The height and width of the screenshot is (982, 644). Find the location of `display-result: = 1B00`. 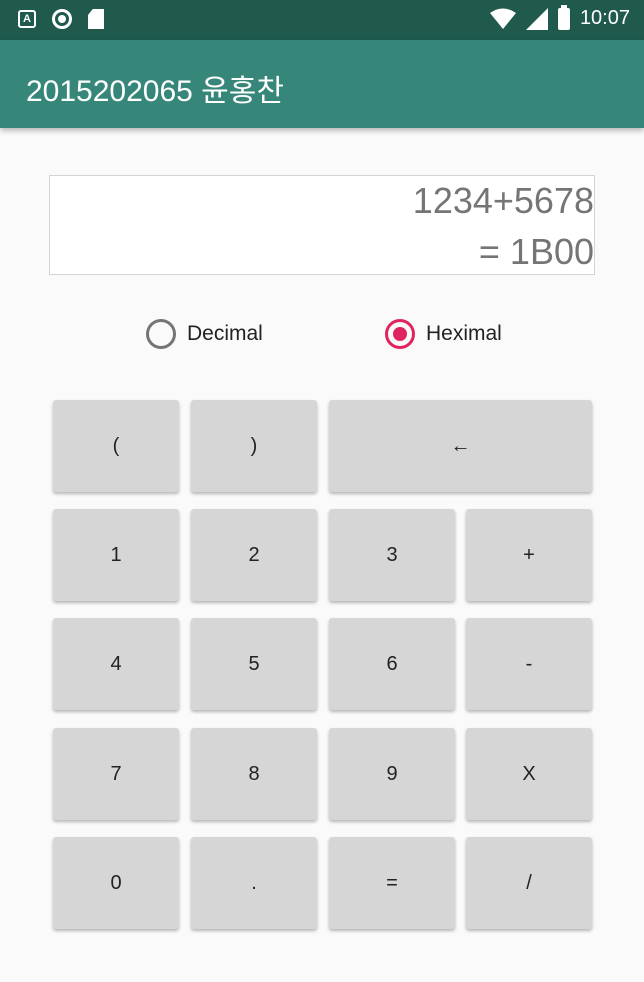

display-result: = 1B00 is located at coordinates (536, 251).